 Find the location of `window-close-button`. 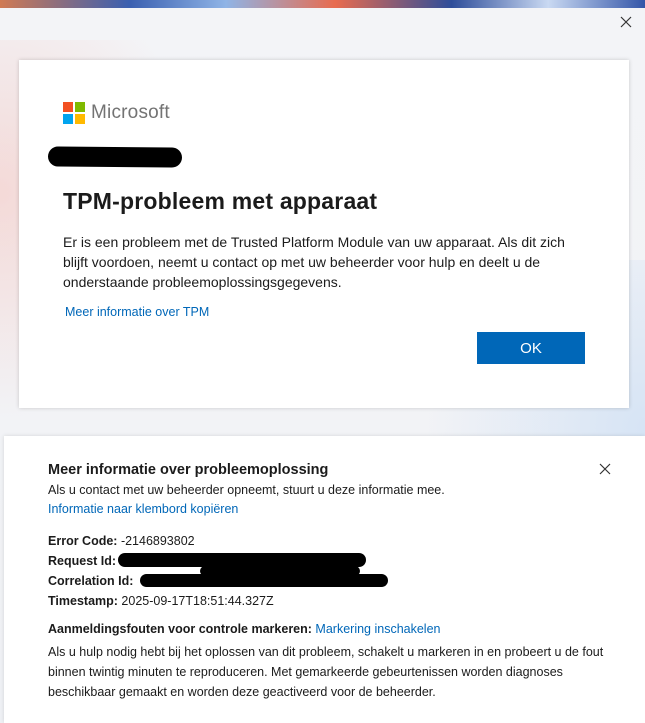

window-close-button is located at coordinates (626, 22).